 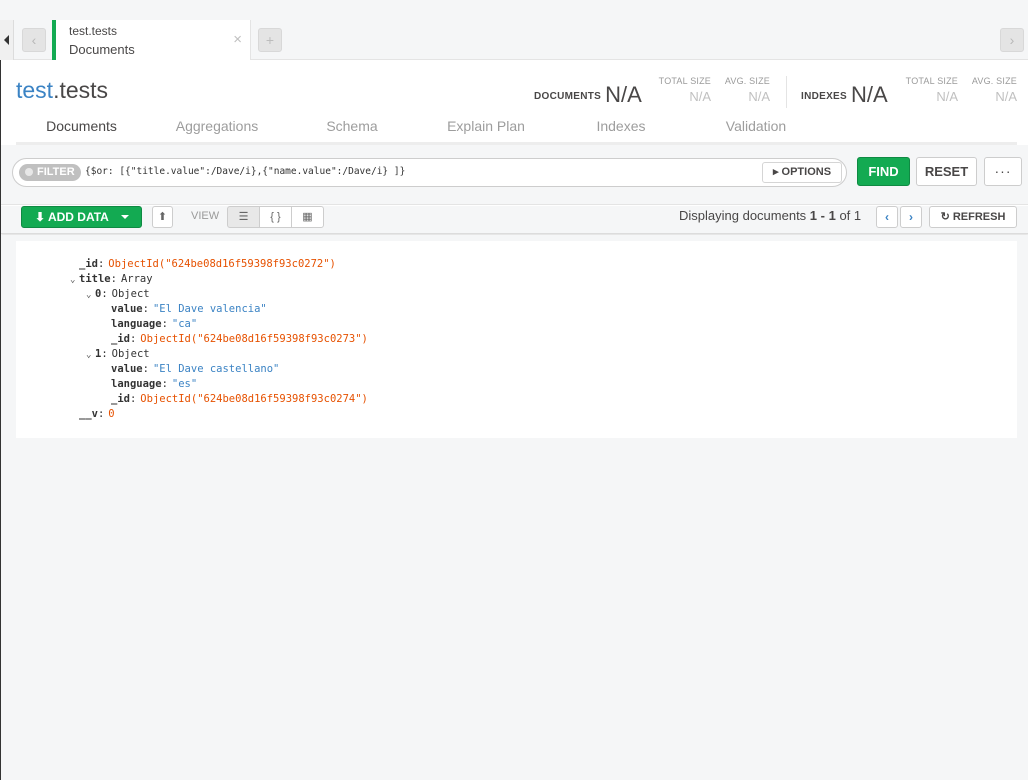 I want to click on chevron-right-icon: ›, so click(x=911, y=217).